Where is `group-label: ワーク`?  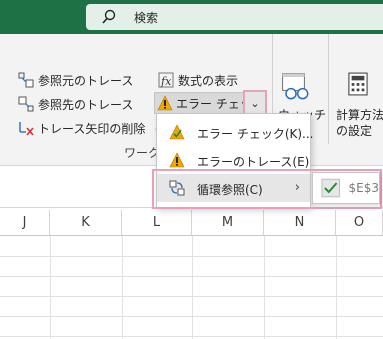
group-label: ワーク is located at coordinates (142, 153).